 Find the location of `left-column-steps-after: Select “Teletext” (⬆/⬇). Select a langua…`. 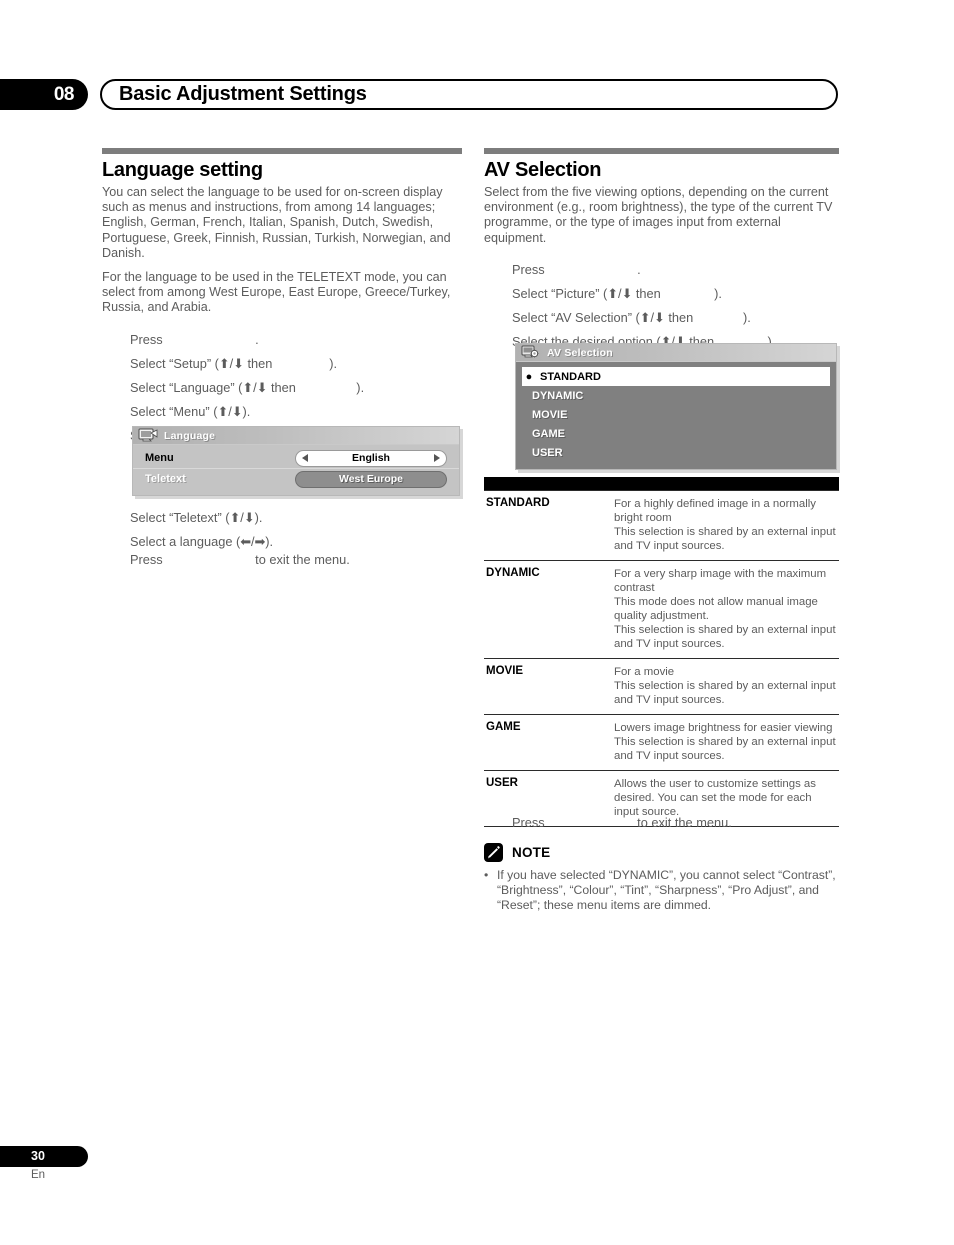

left-column-steps-after: Select “Teletext” (⬆/⬇). Select a langua… is located at coordinates (282, 534).